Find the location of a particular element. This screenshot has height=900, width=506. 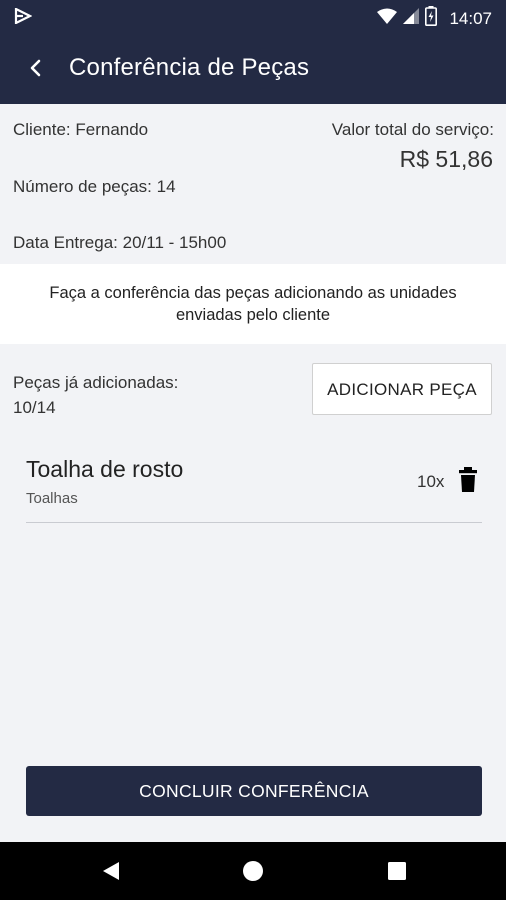

list-item: Toalha de rosto Toalhas 10x is located at coordinates (254, 486).